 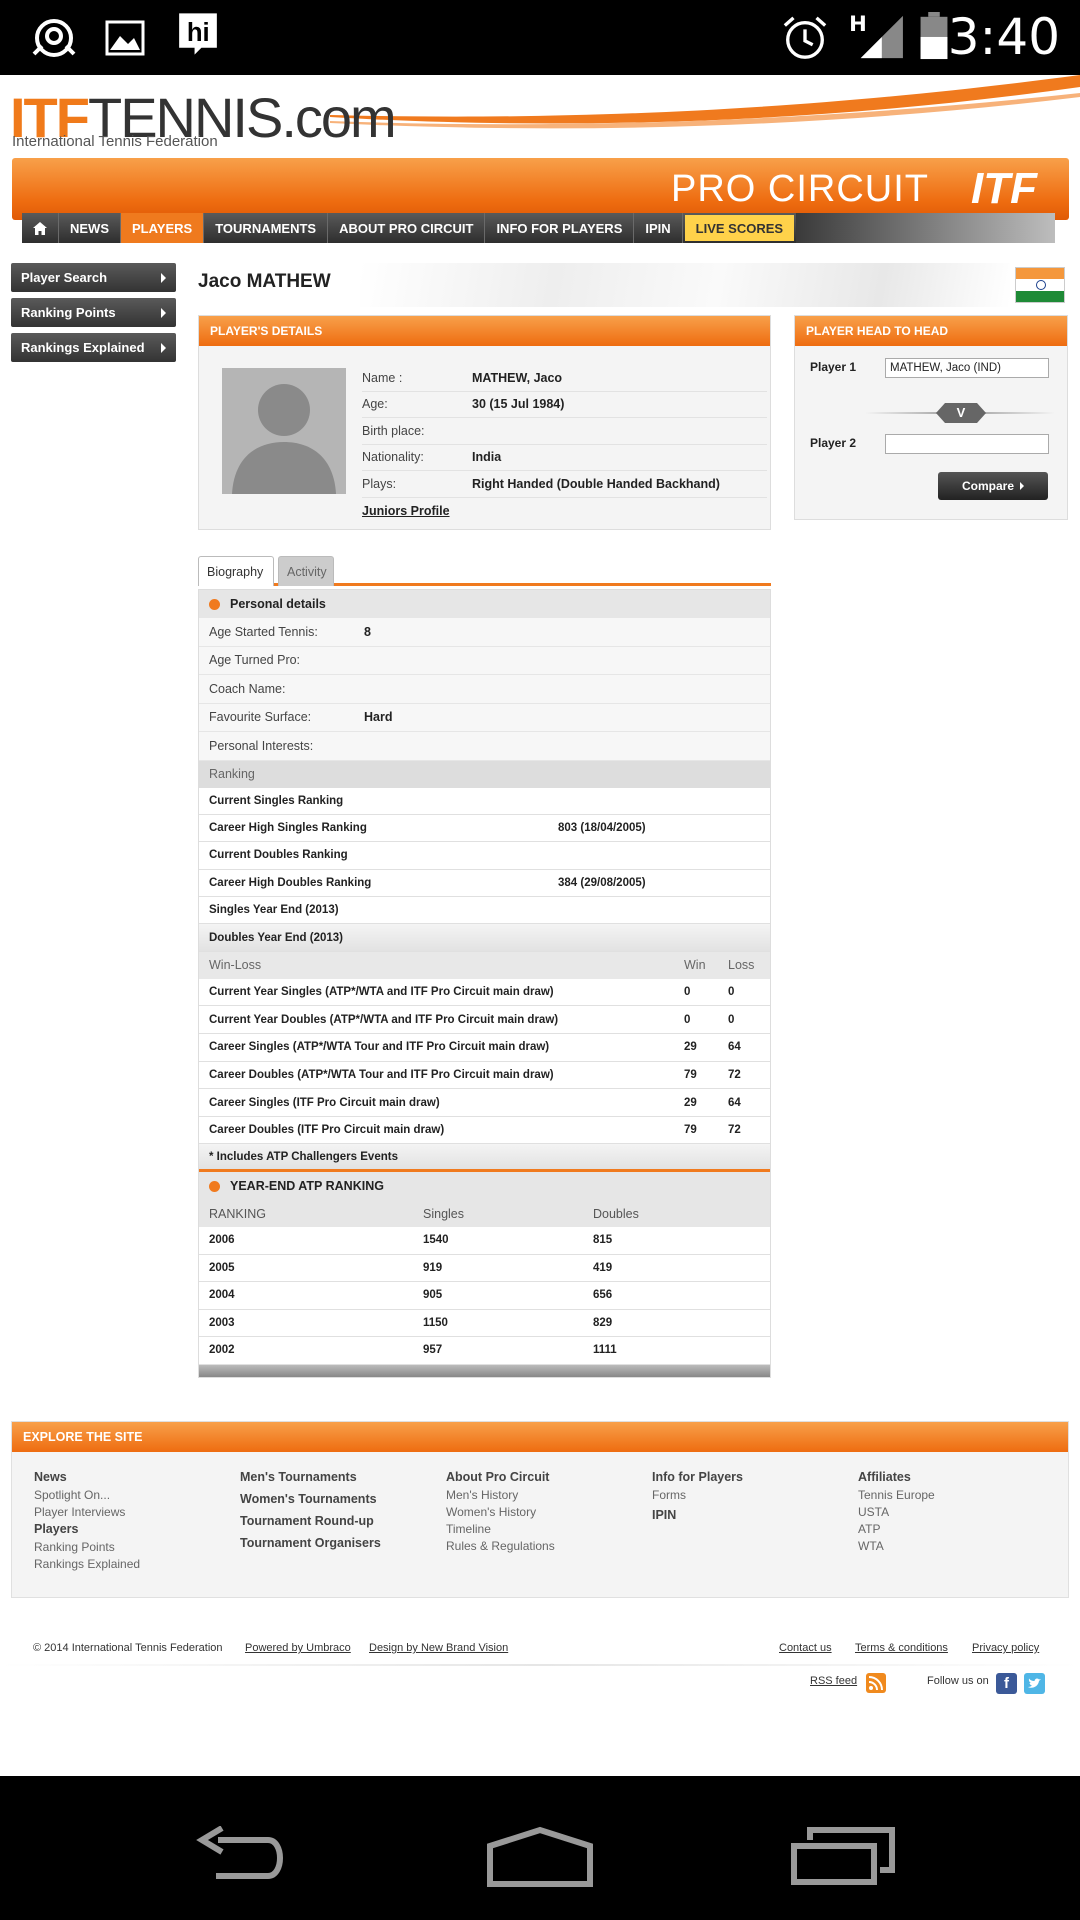 I want to click on privacy-link: Privacy policy, so click(x=1005, y=1648).